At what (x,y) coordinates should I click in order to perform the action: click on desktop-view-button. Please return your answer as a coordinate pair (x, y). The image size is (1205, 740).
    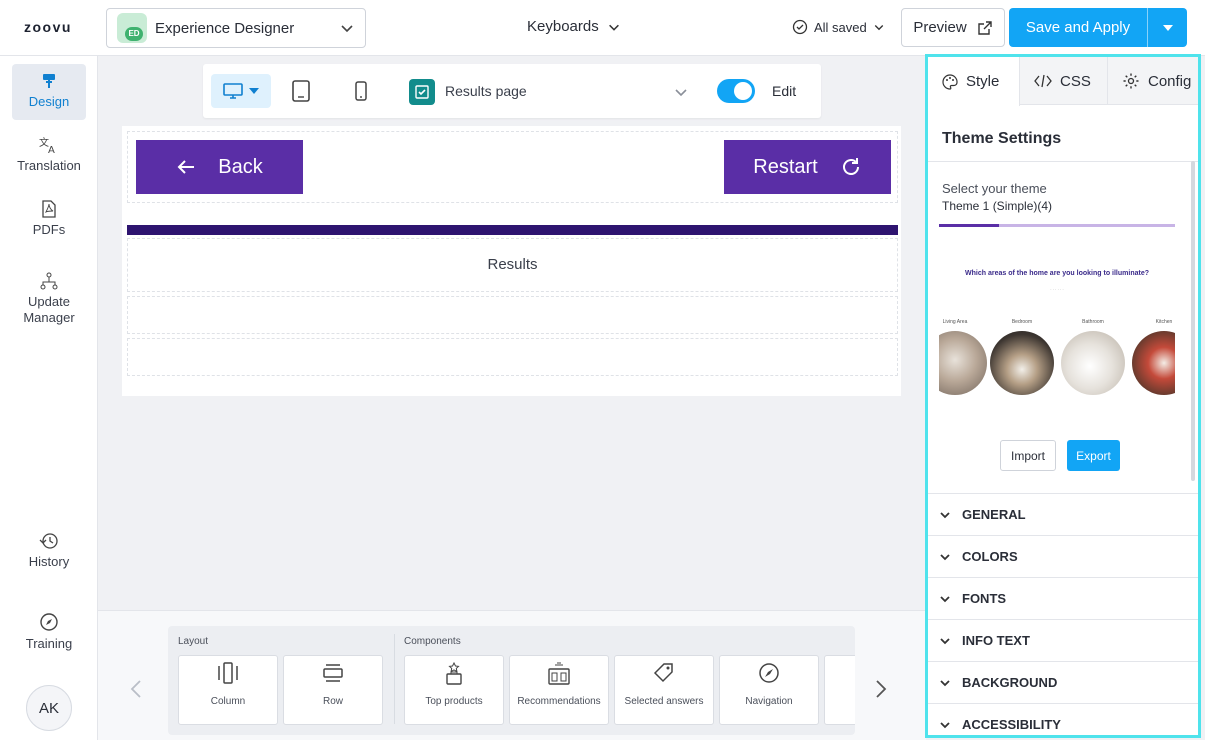
    Looking at the image, I should click on (241, 91).